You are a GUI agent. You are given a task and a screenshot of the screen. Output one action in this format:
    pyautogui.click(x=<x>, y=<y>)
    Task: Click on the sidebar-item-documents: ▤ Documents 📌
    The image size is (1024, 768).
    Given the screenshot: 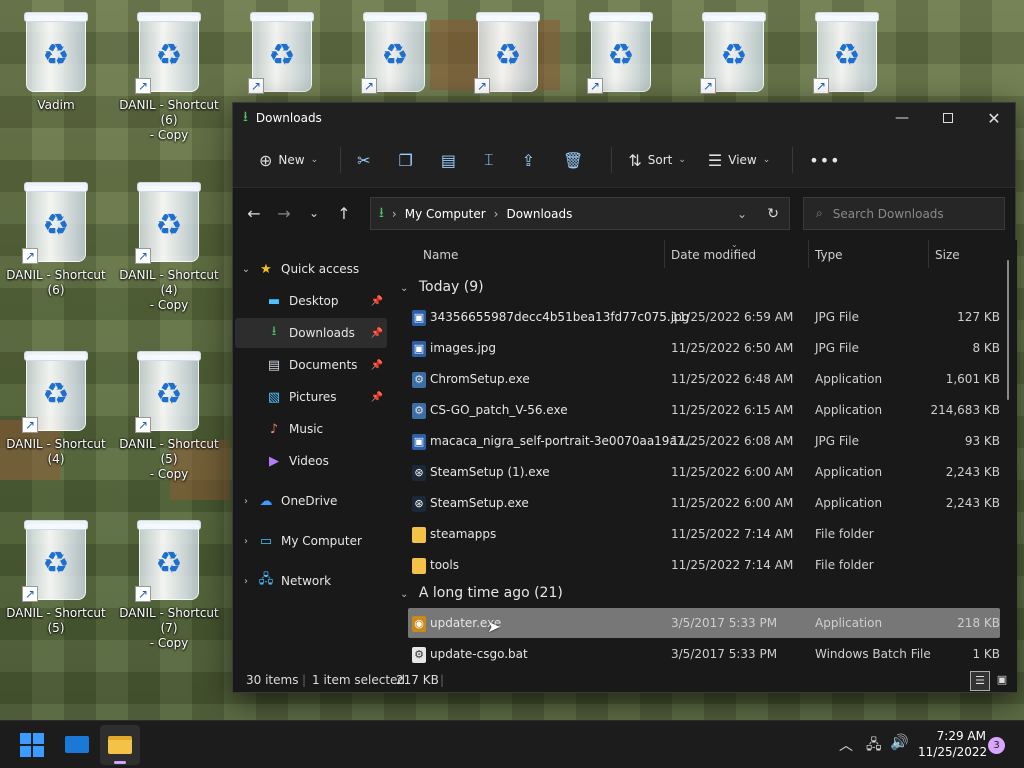 What is the action you would take?
    pyautogui.click(x=311, y=365)
    